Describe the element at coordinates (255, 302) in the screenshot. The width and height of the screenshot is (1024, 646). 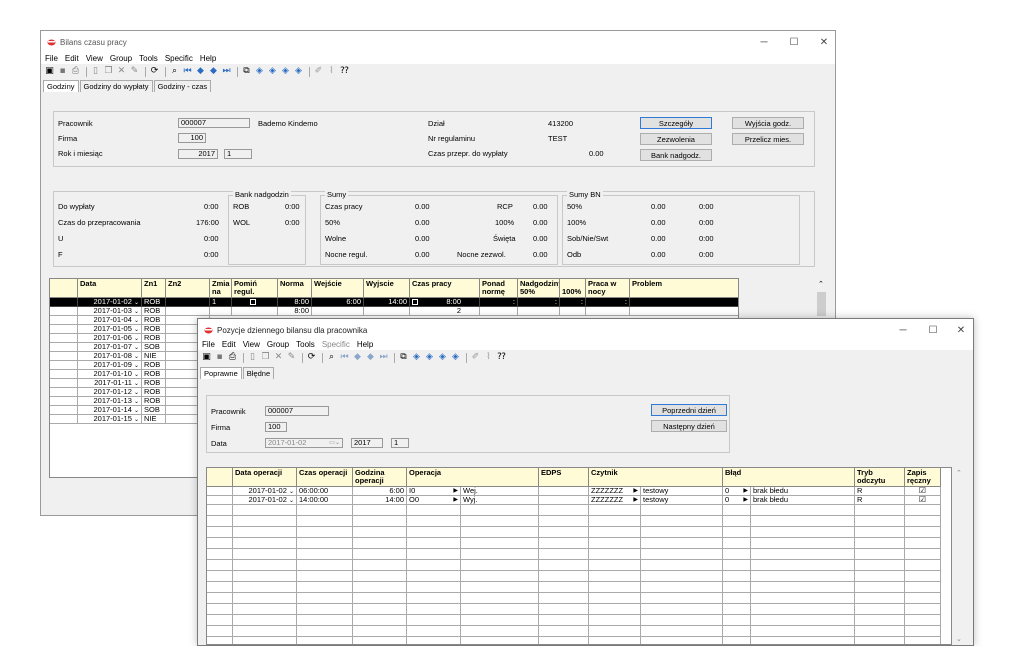
I see `cell-pomin` at that location.